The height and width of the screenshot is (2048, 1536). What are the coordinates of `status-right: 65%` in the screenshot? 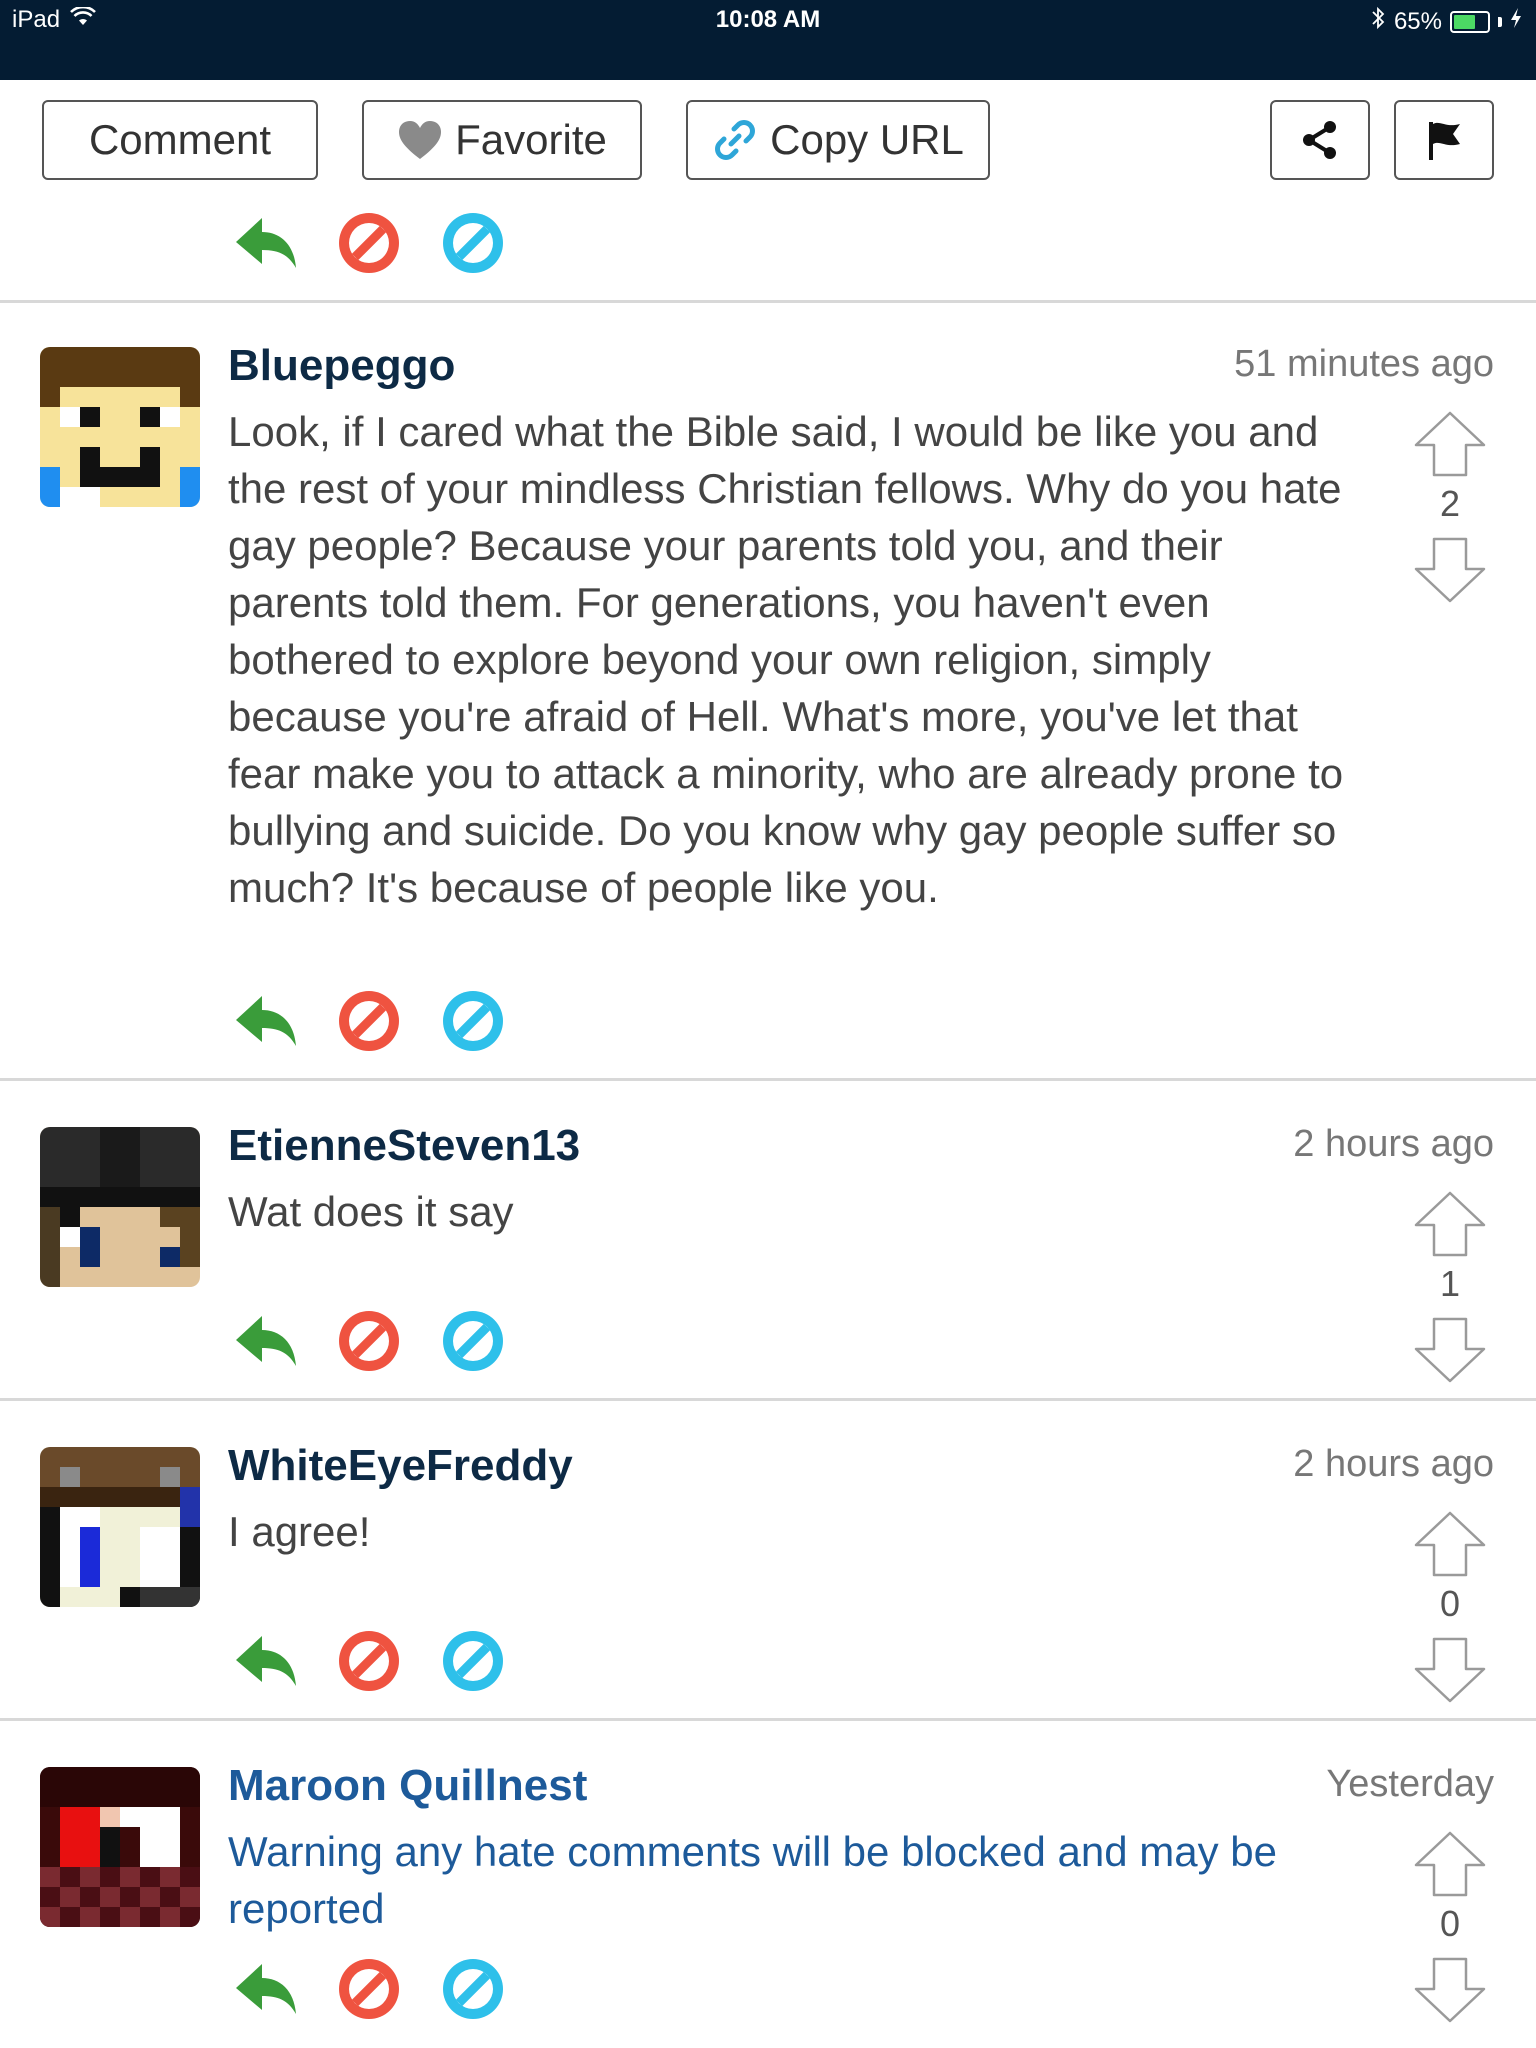 It's located at (1446, 21).